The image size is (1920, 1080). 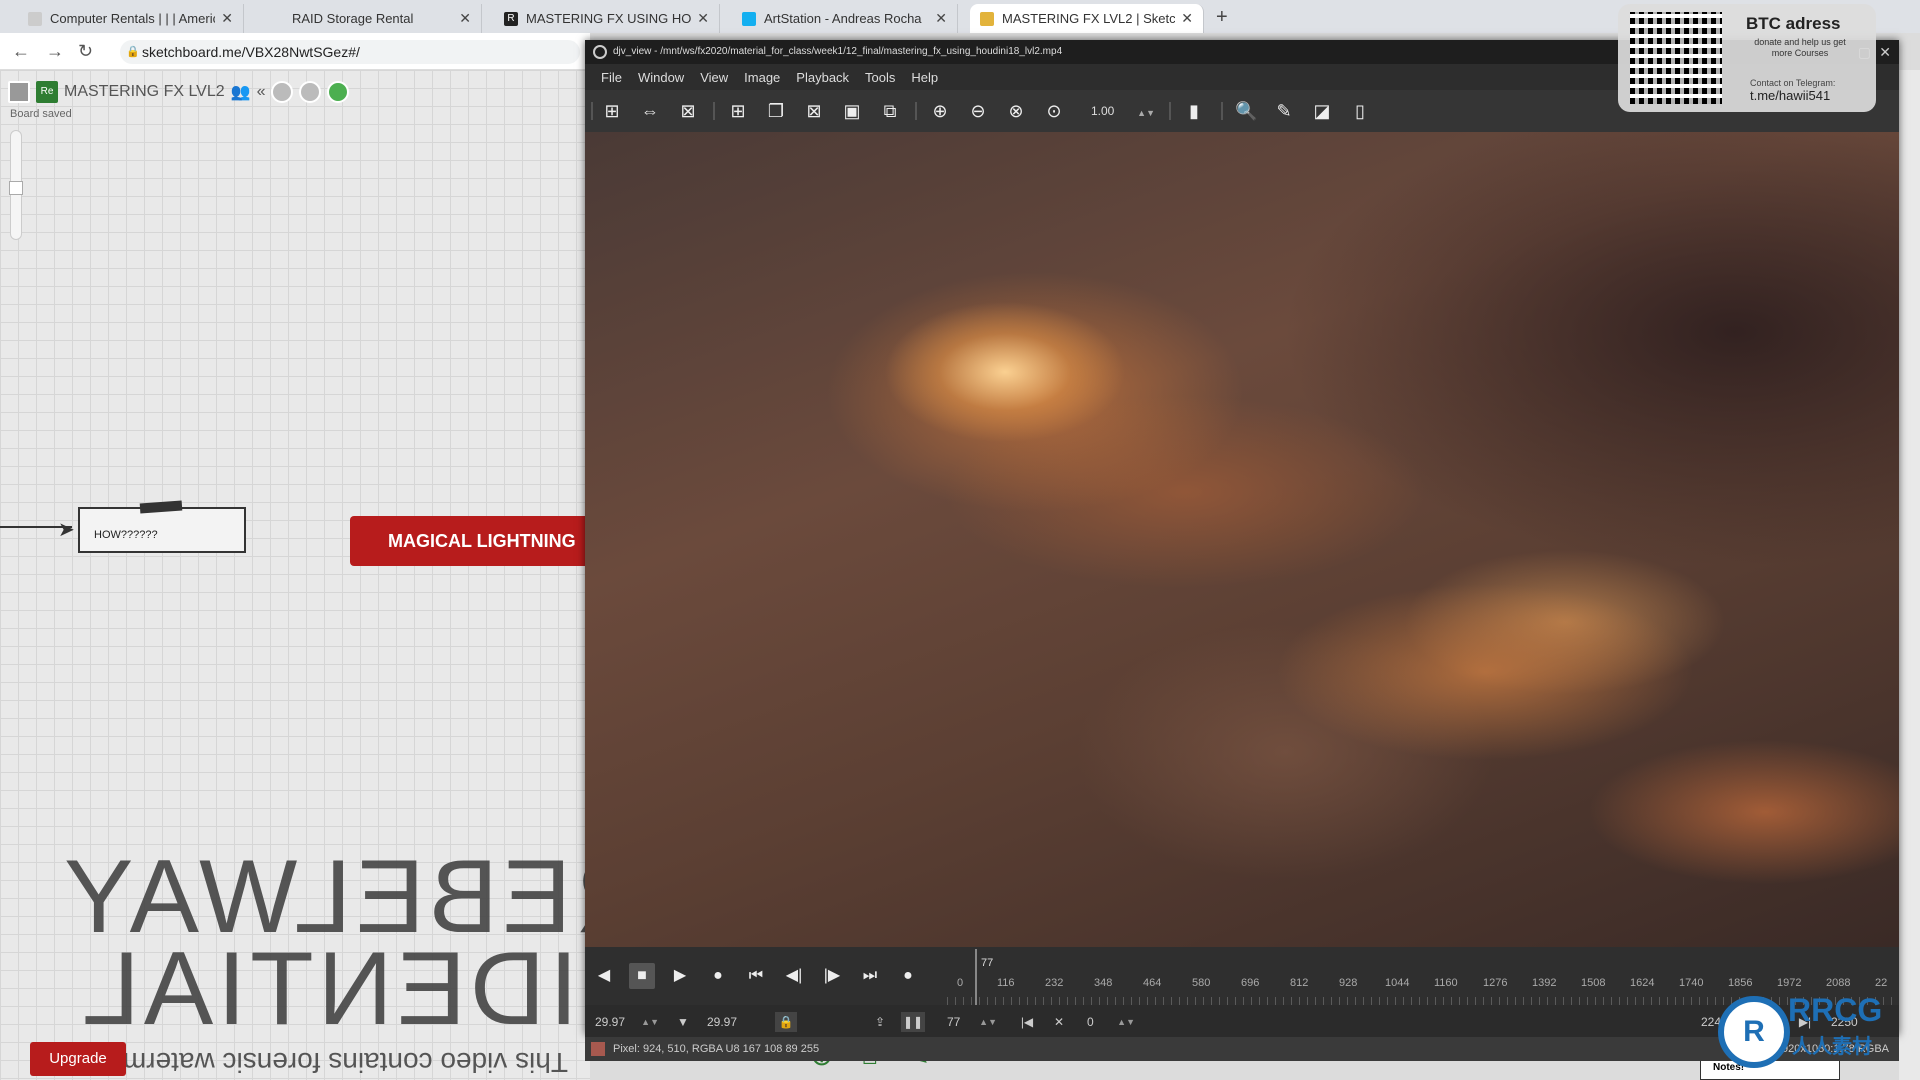 What do you see at coordinates (852, 111) in the screenshot?
I see `fit-icon: ▣` at bounding box center [852, 111].